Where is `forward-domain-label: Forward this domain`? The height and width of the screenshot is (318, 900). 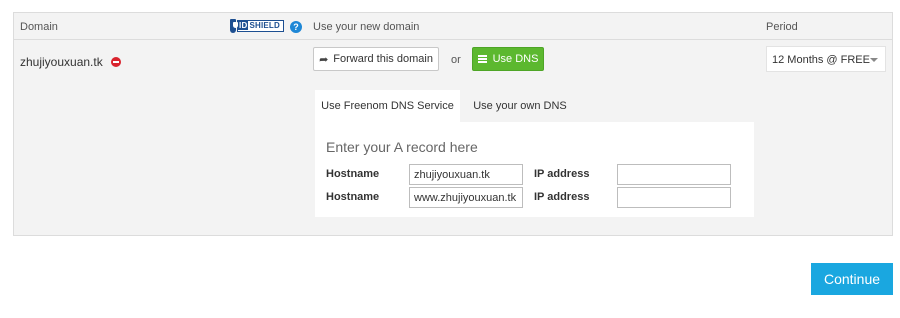
forward-domain-label: Forward this domain is located at coordinates (383, 59).